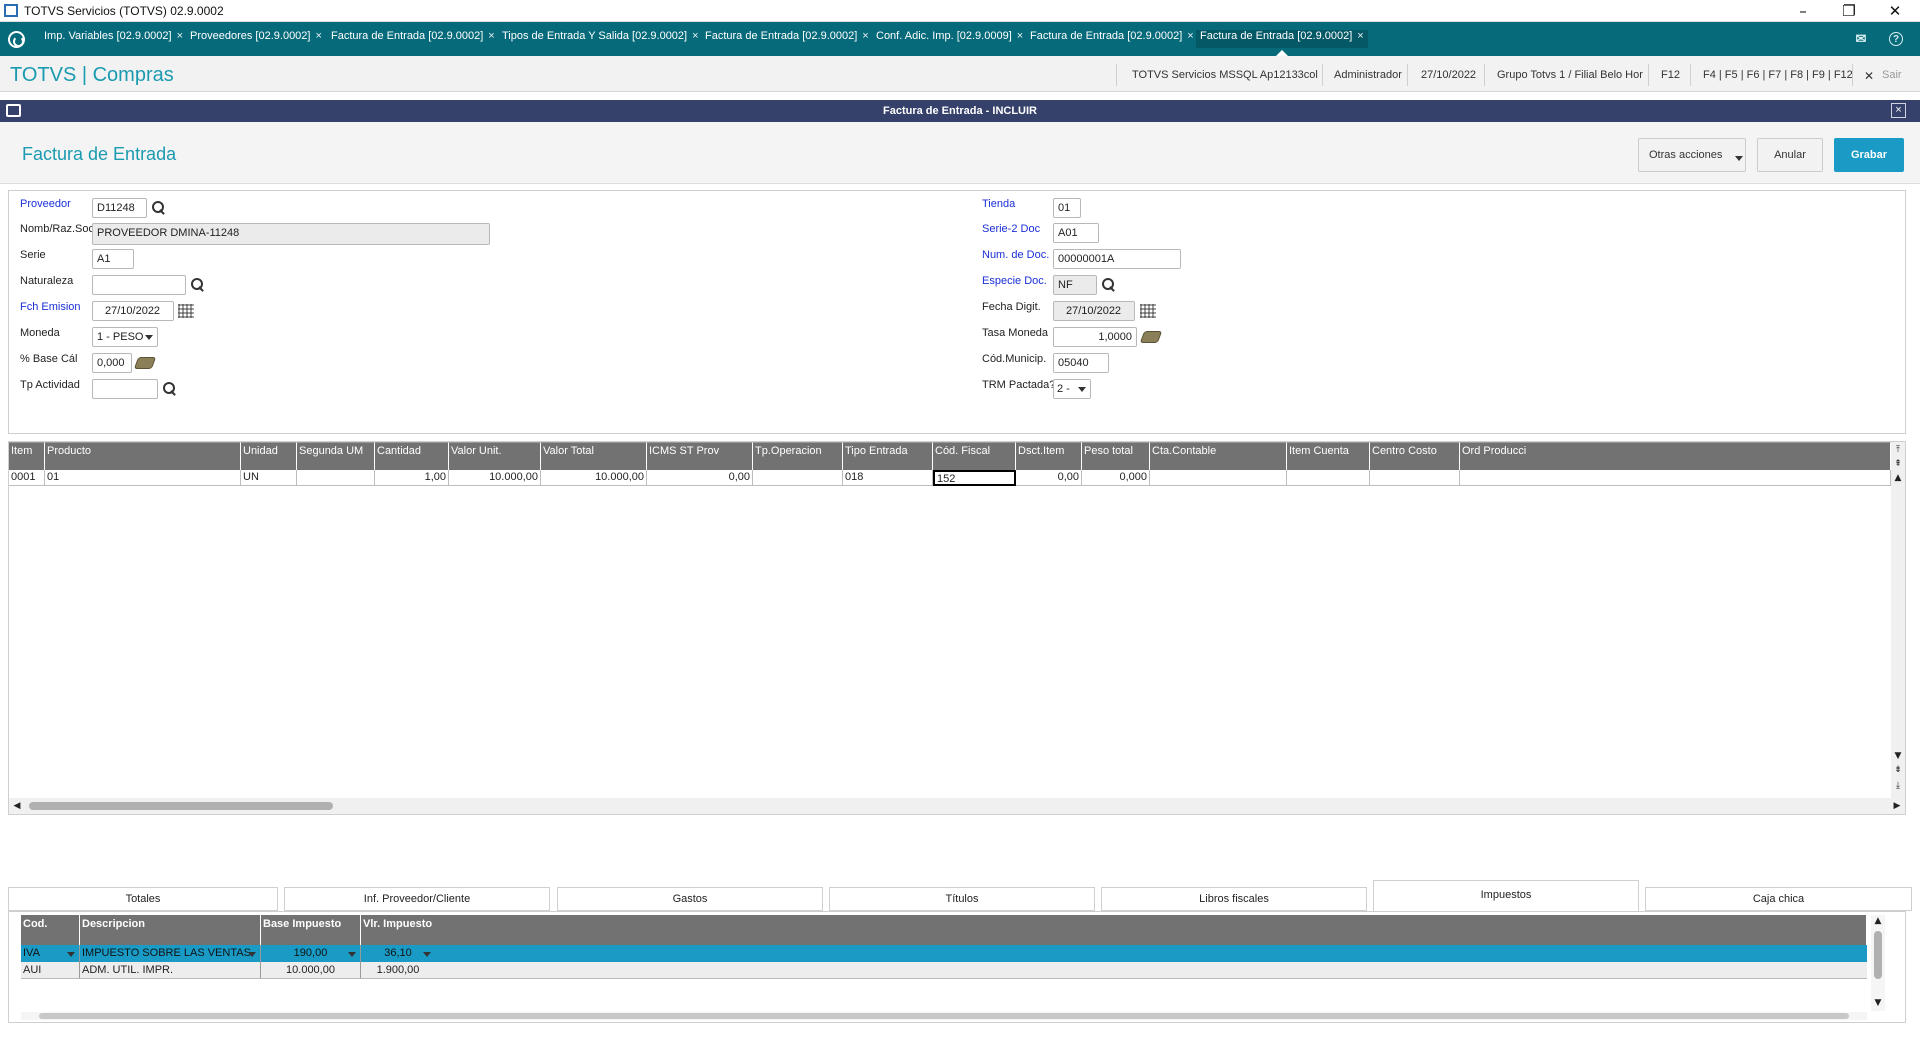 The height and width of the screenshot is (1040, 1920). What do you see at coordinates (1081, 363) in the screenshot?
I see `cod-municip-field: 05040` at bounding box center [1081, 363].